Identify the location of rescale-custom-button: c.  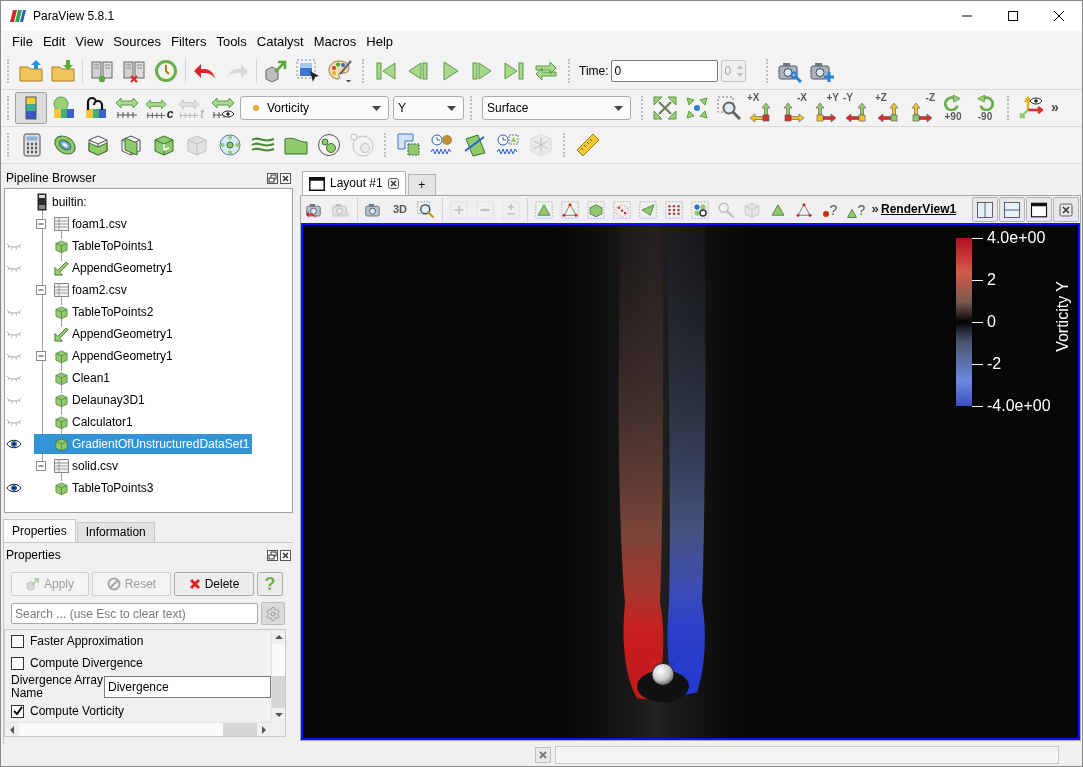
(159, 108).